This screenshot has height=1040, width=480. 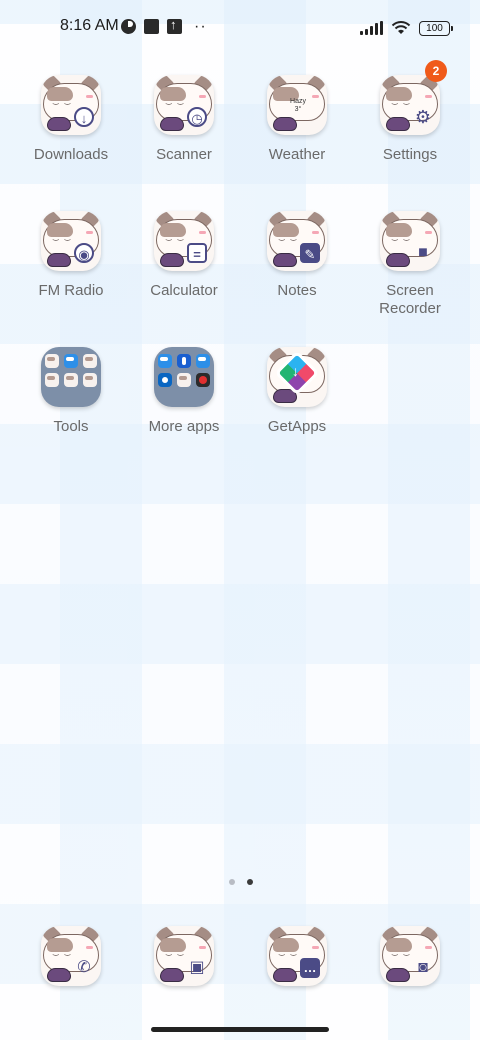 What do you see at coordinates (371, 28) in the screenshot?
I see `signal-icon` at bounding box center [371, 28].